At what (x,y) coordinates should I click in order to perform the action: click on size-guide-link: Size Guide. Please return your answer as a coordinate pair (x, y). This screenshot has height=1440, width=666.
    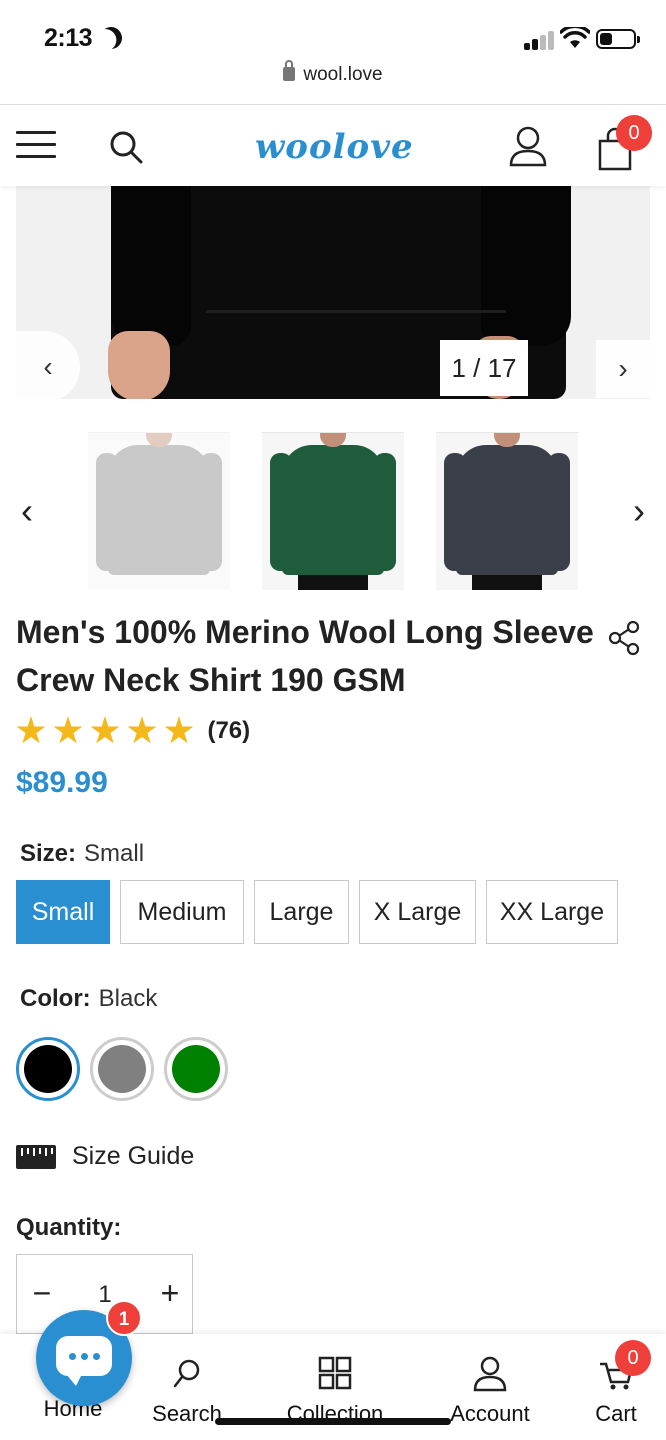
    Looking at the image, I should click on (133, 1156).